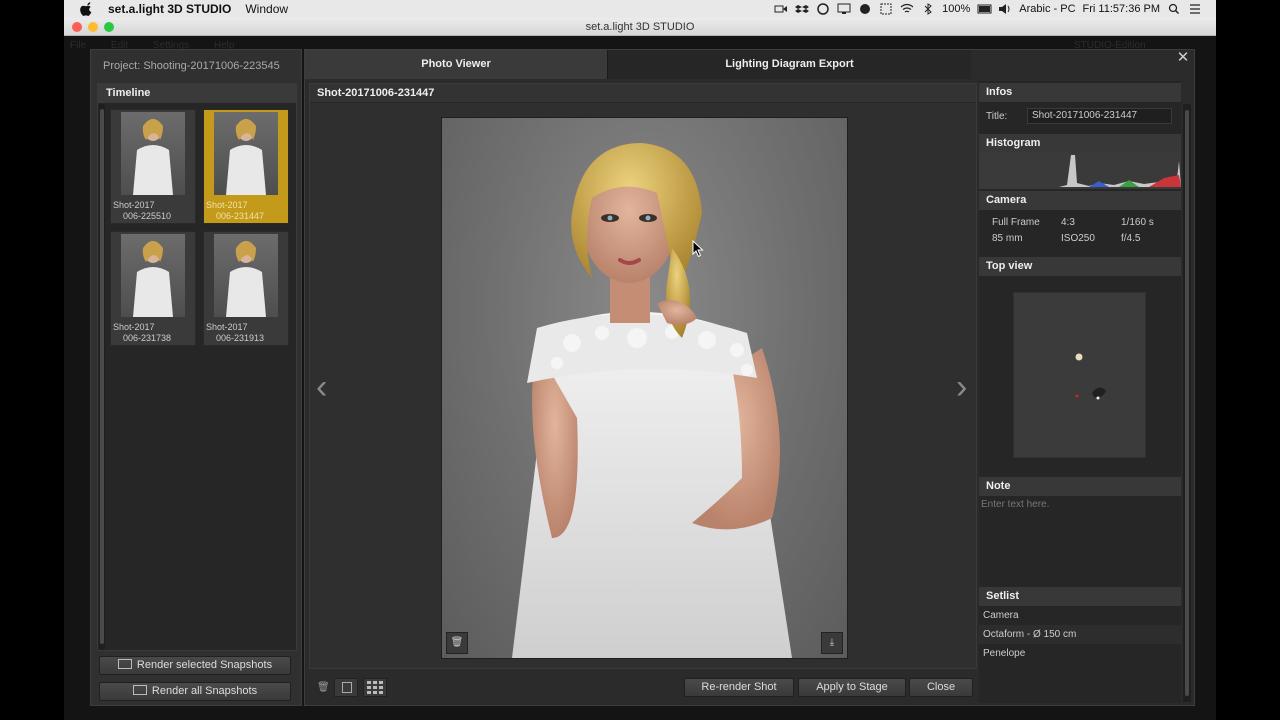 Image resolution: width=1280 pixels, height=720 pixels. What do you see at coordinates (1068, 222) in the screenshot?
I see `camera-ratio: 4:3` at bounding box center [1068, 222].